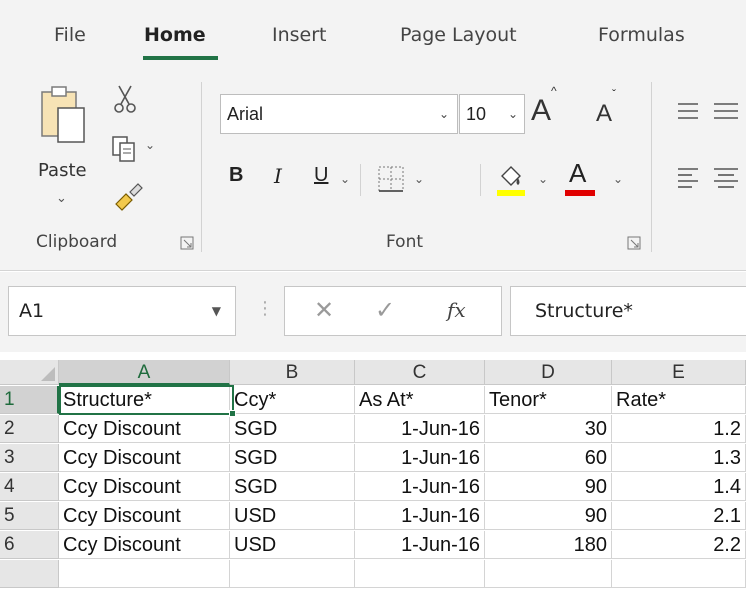 This screenshot has width=746, height=601. What do you see at coordinates (292, 372) in the screenshot?
I see `column-header-b: B` at bounding box center [292, 372].